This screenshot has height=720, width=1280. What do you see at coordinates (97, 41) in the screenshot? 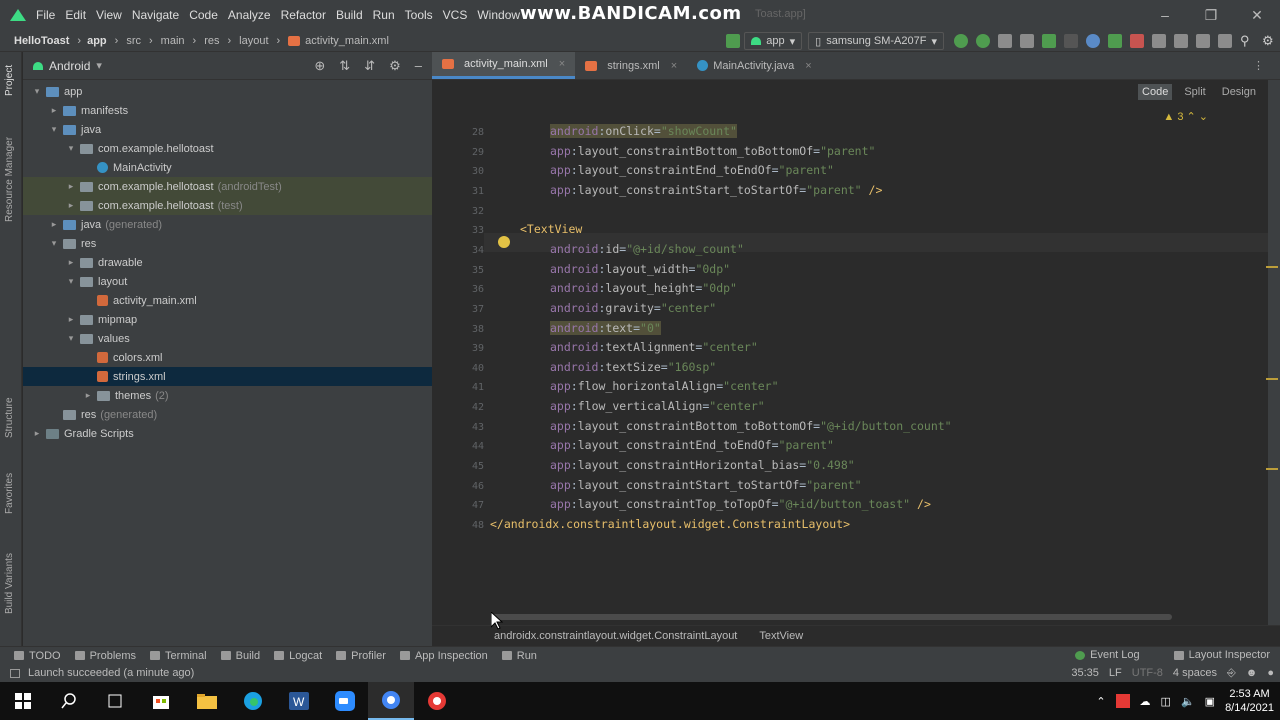
I see `breadcrumb-app: app` at bounding box center [97, 41].